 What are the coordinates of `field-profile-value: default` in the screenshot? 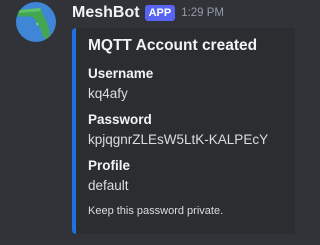 It's located at (108, 185).